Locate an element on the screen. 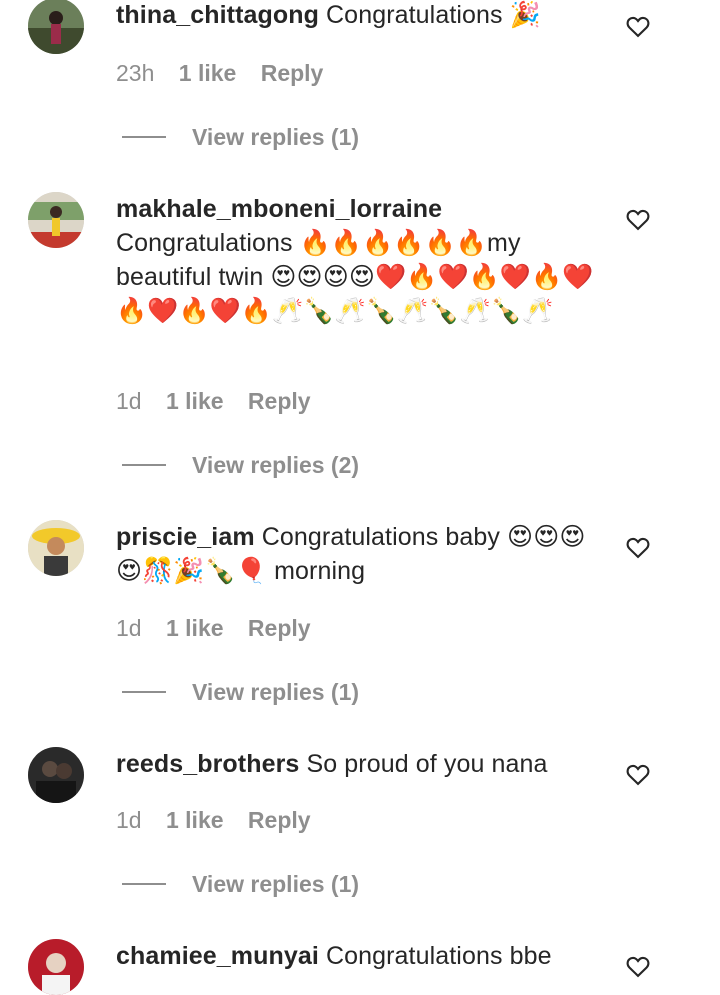  comment-username: makhale_mboneni_lorraine is located at coordinates (279, 209).